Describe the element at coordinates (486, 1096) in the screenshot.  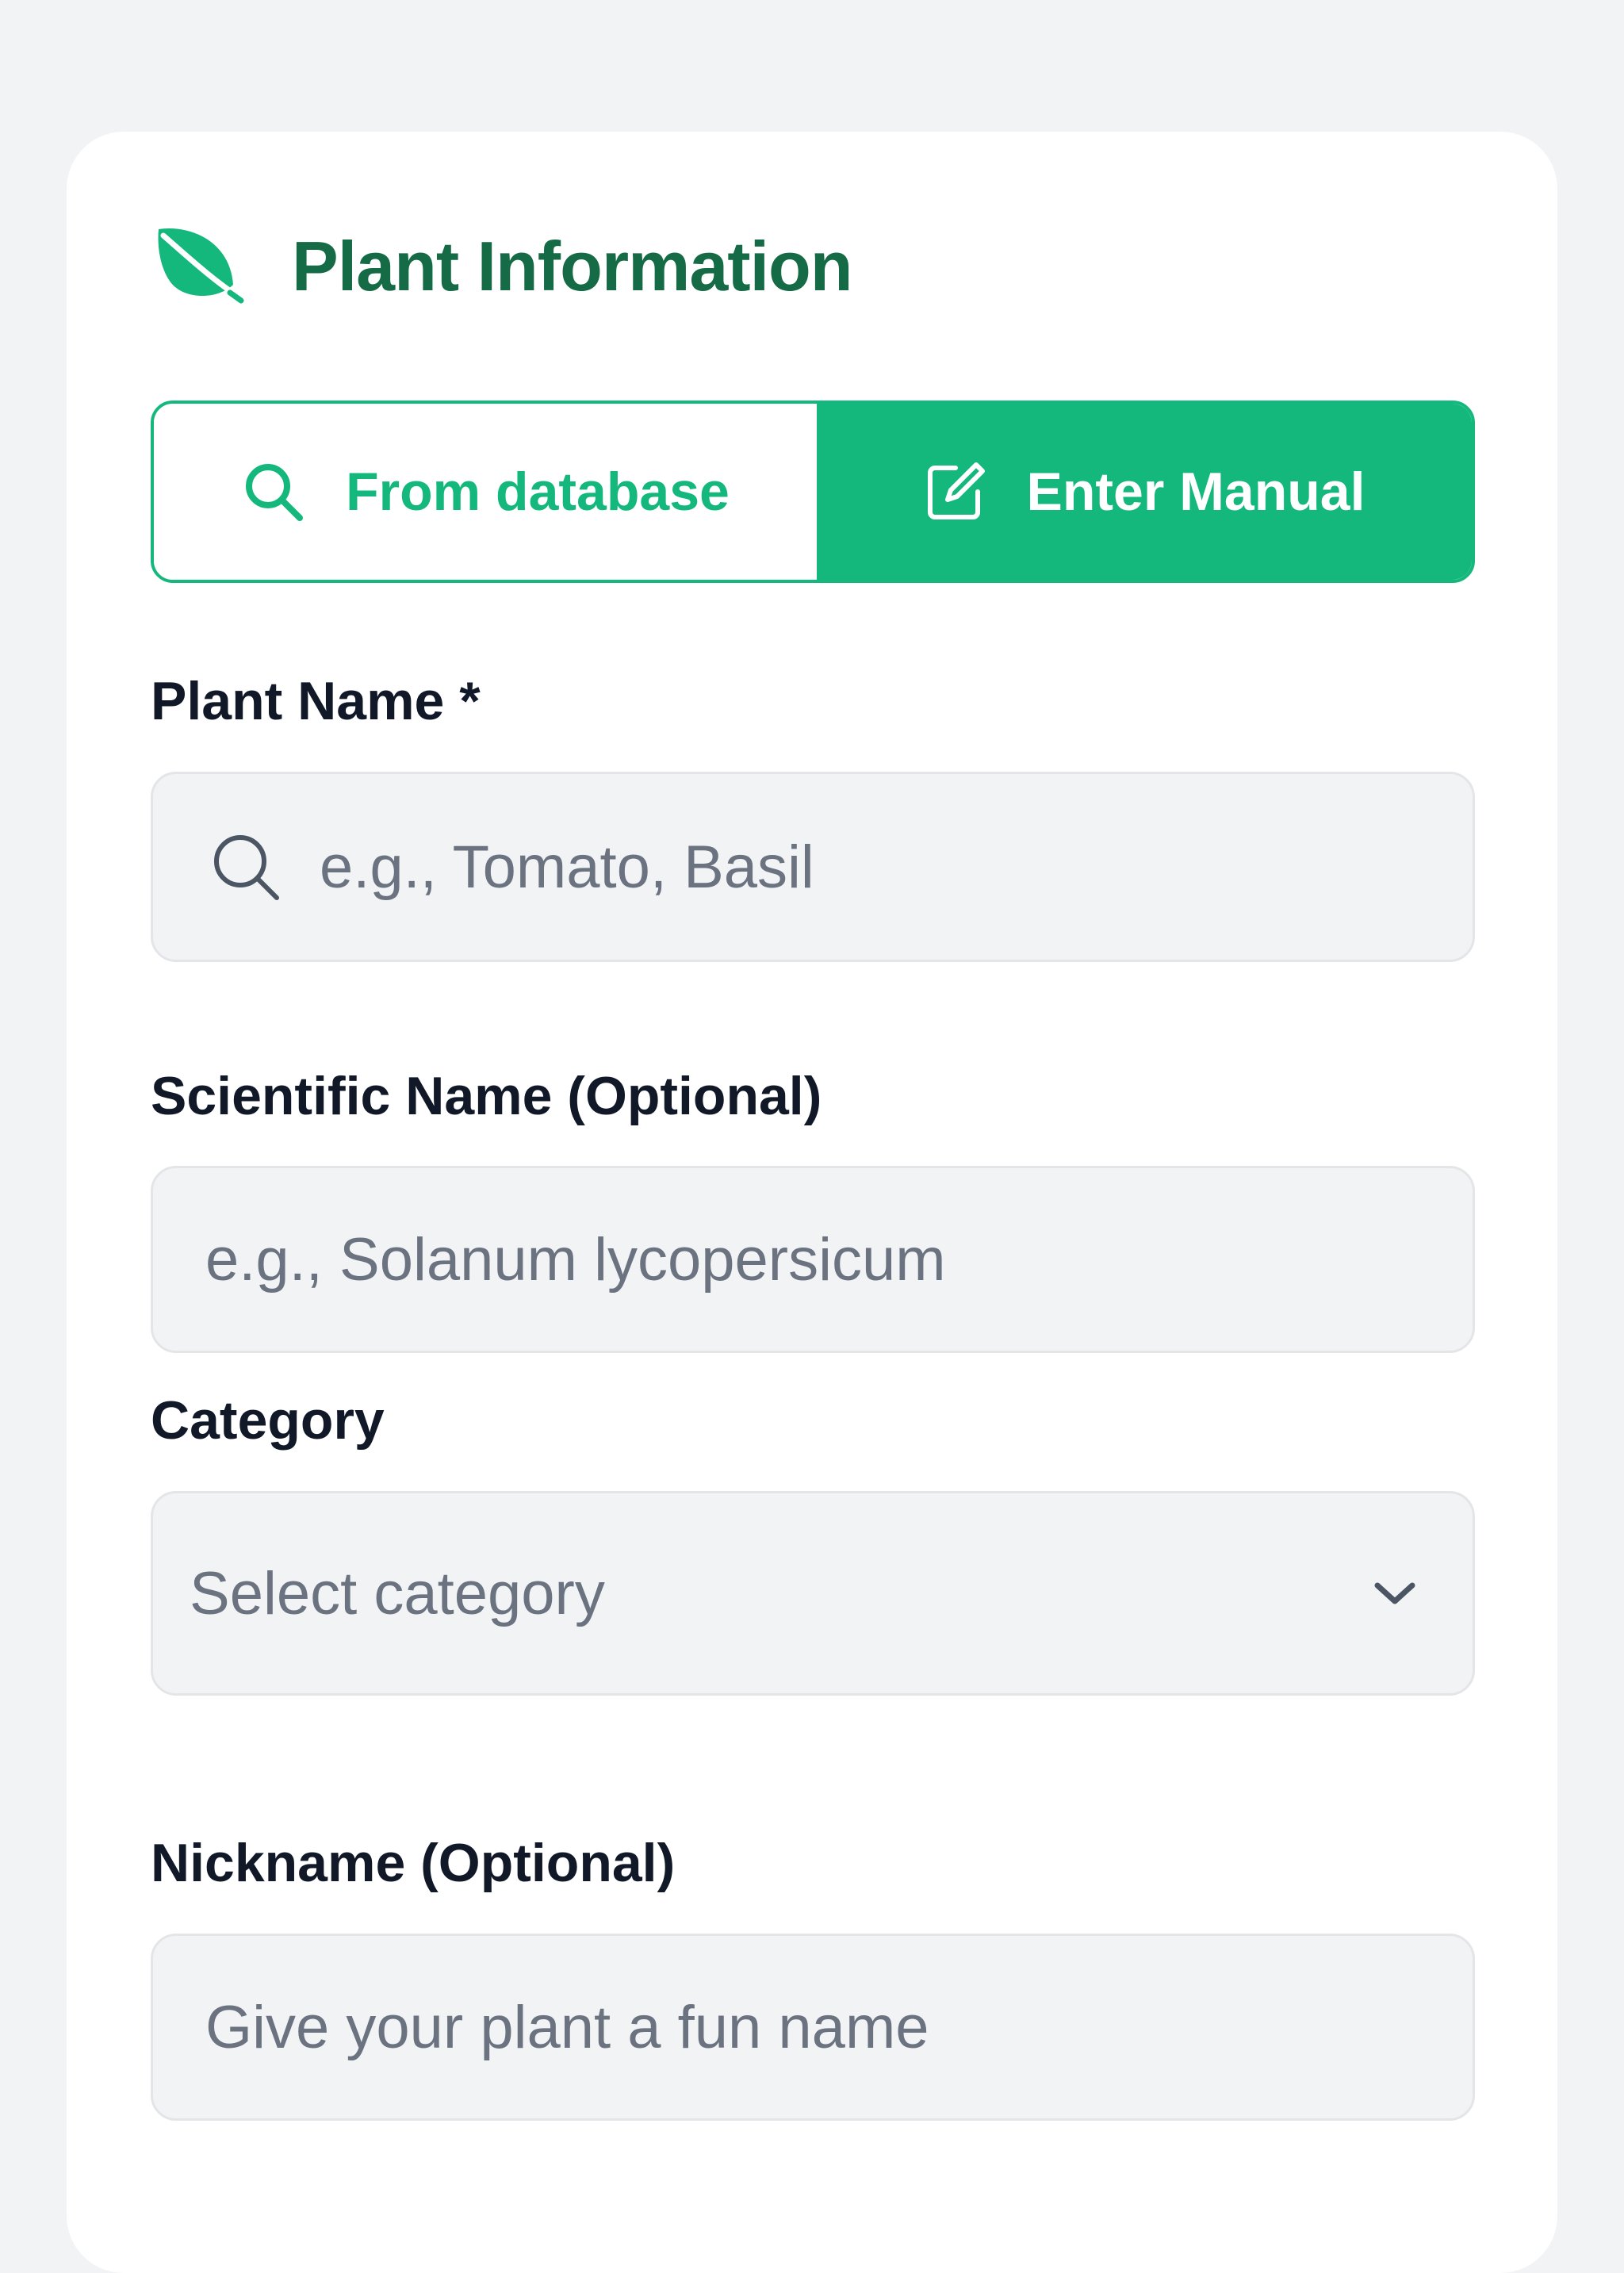
I see `scientific-name-label: Scientific Name (Optional)` at that location.